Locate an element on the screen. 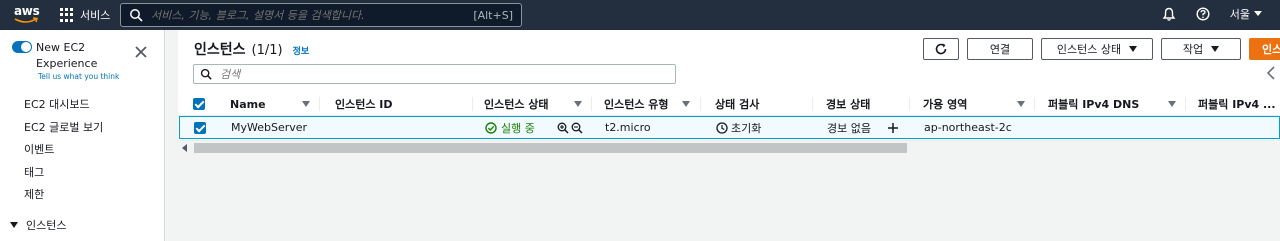 Image resolution: width=1280 pixels, height=241 pixels. add-alarm-button is located at coordinates (893, 127).